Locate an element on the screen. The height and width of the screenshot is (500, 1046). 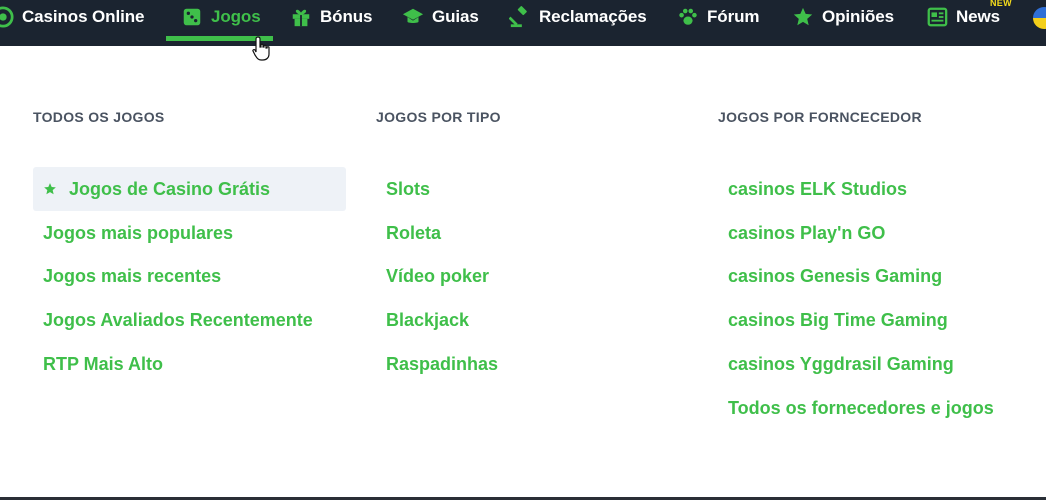
nav-item-guias: Guias is located at coordinates (440, 17).